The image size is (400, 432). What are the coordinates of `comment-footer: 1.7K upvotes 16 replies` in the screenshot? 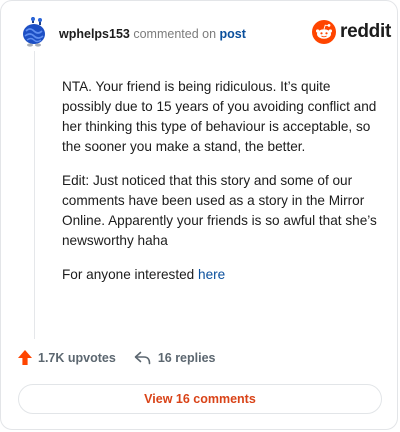 It's located at (116, 357).